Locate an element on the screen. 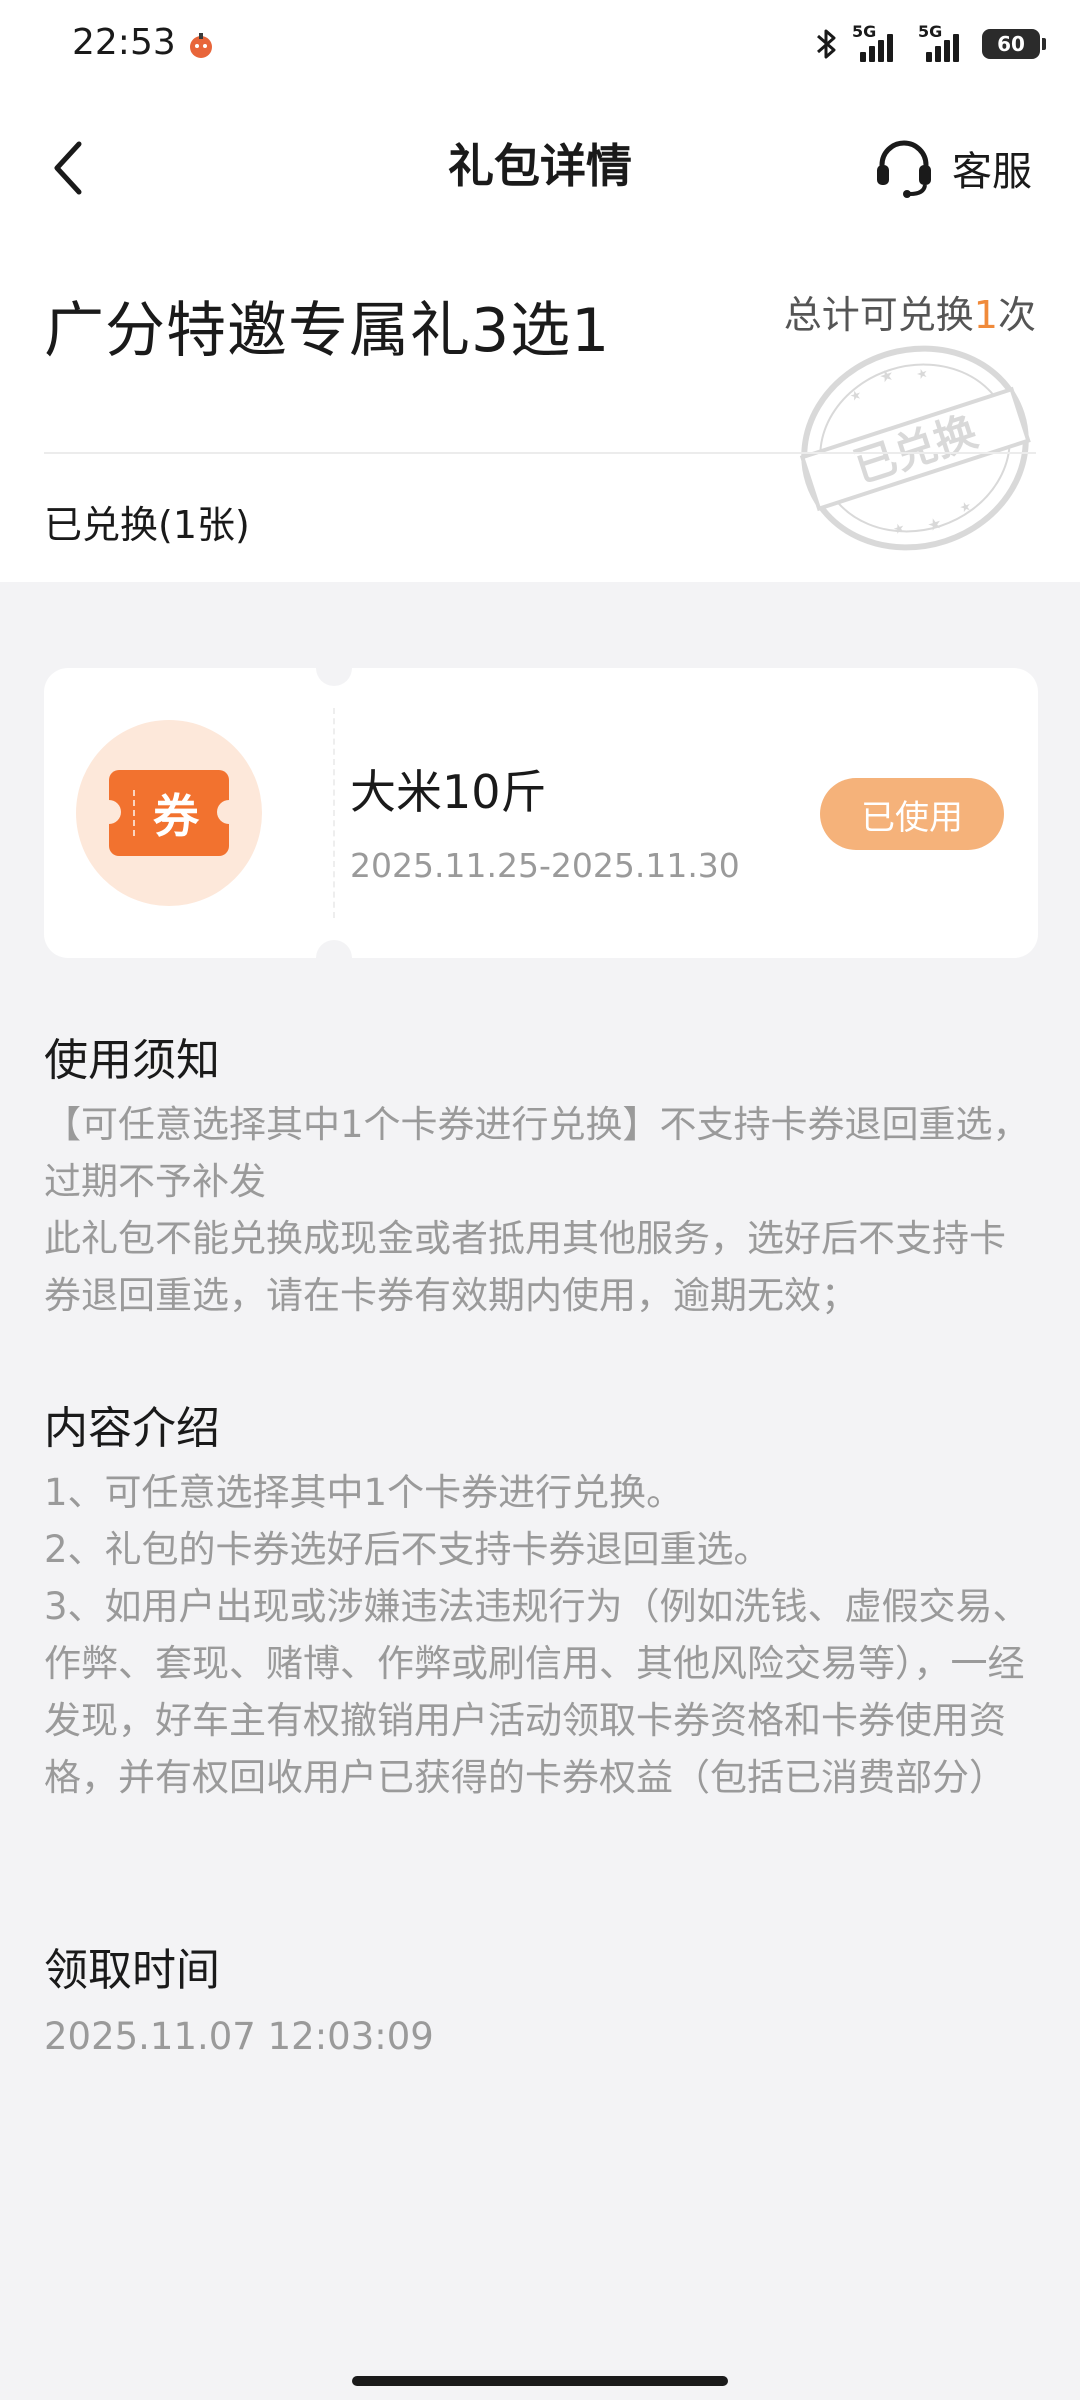 The image size is (1080, 2400). status-indicators: 5G 5G 60 is located at coordinates (930, 44).